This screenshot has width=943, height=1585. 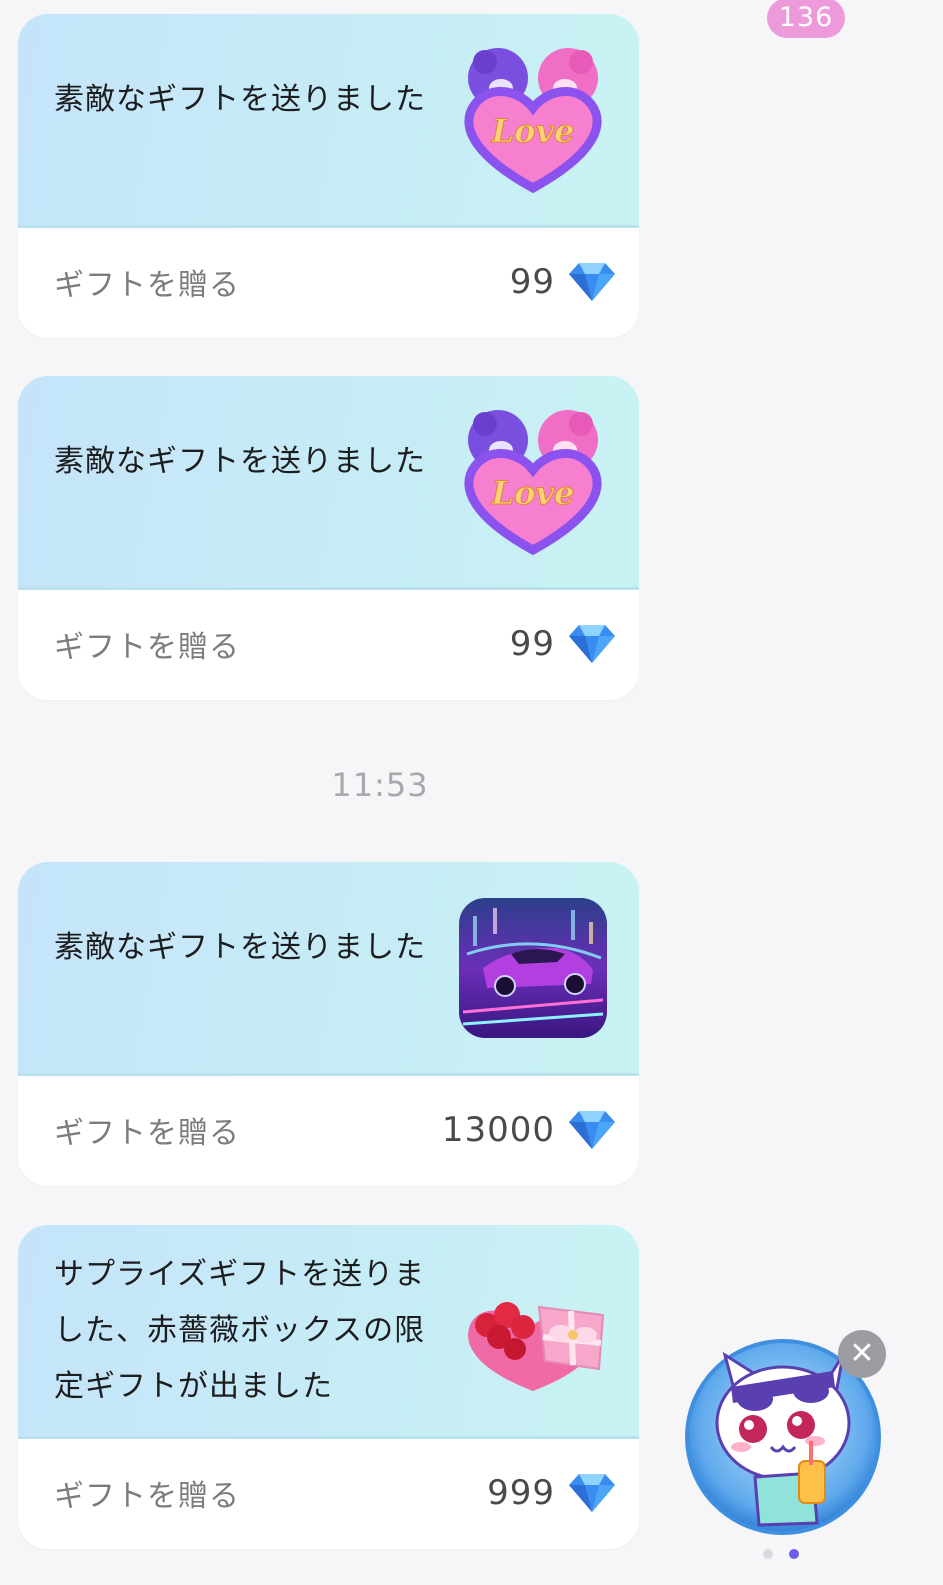 What do you see at coordinates (328, 969) in the screenshot?
I see `gift-message-header: 素敵なギフトを送りました` at bounding box center [328, 969].